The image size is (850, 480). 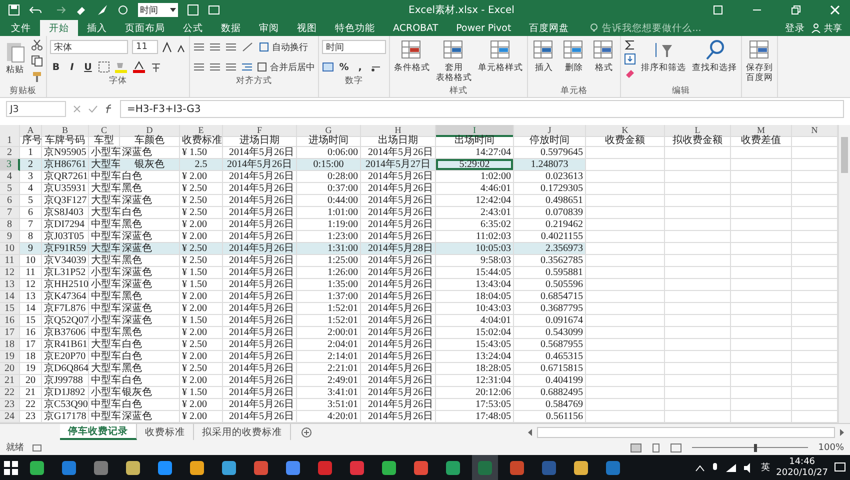 I want to click on ribbon-button: 条件格式, so click(x=412, y=62).